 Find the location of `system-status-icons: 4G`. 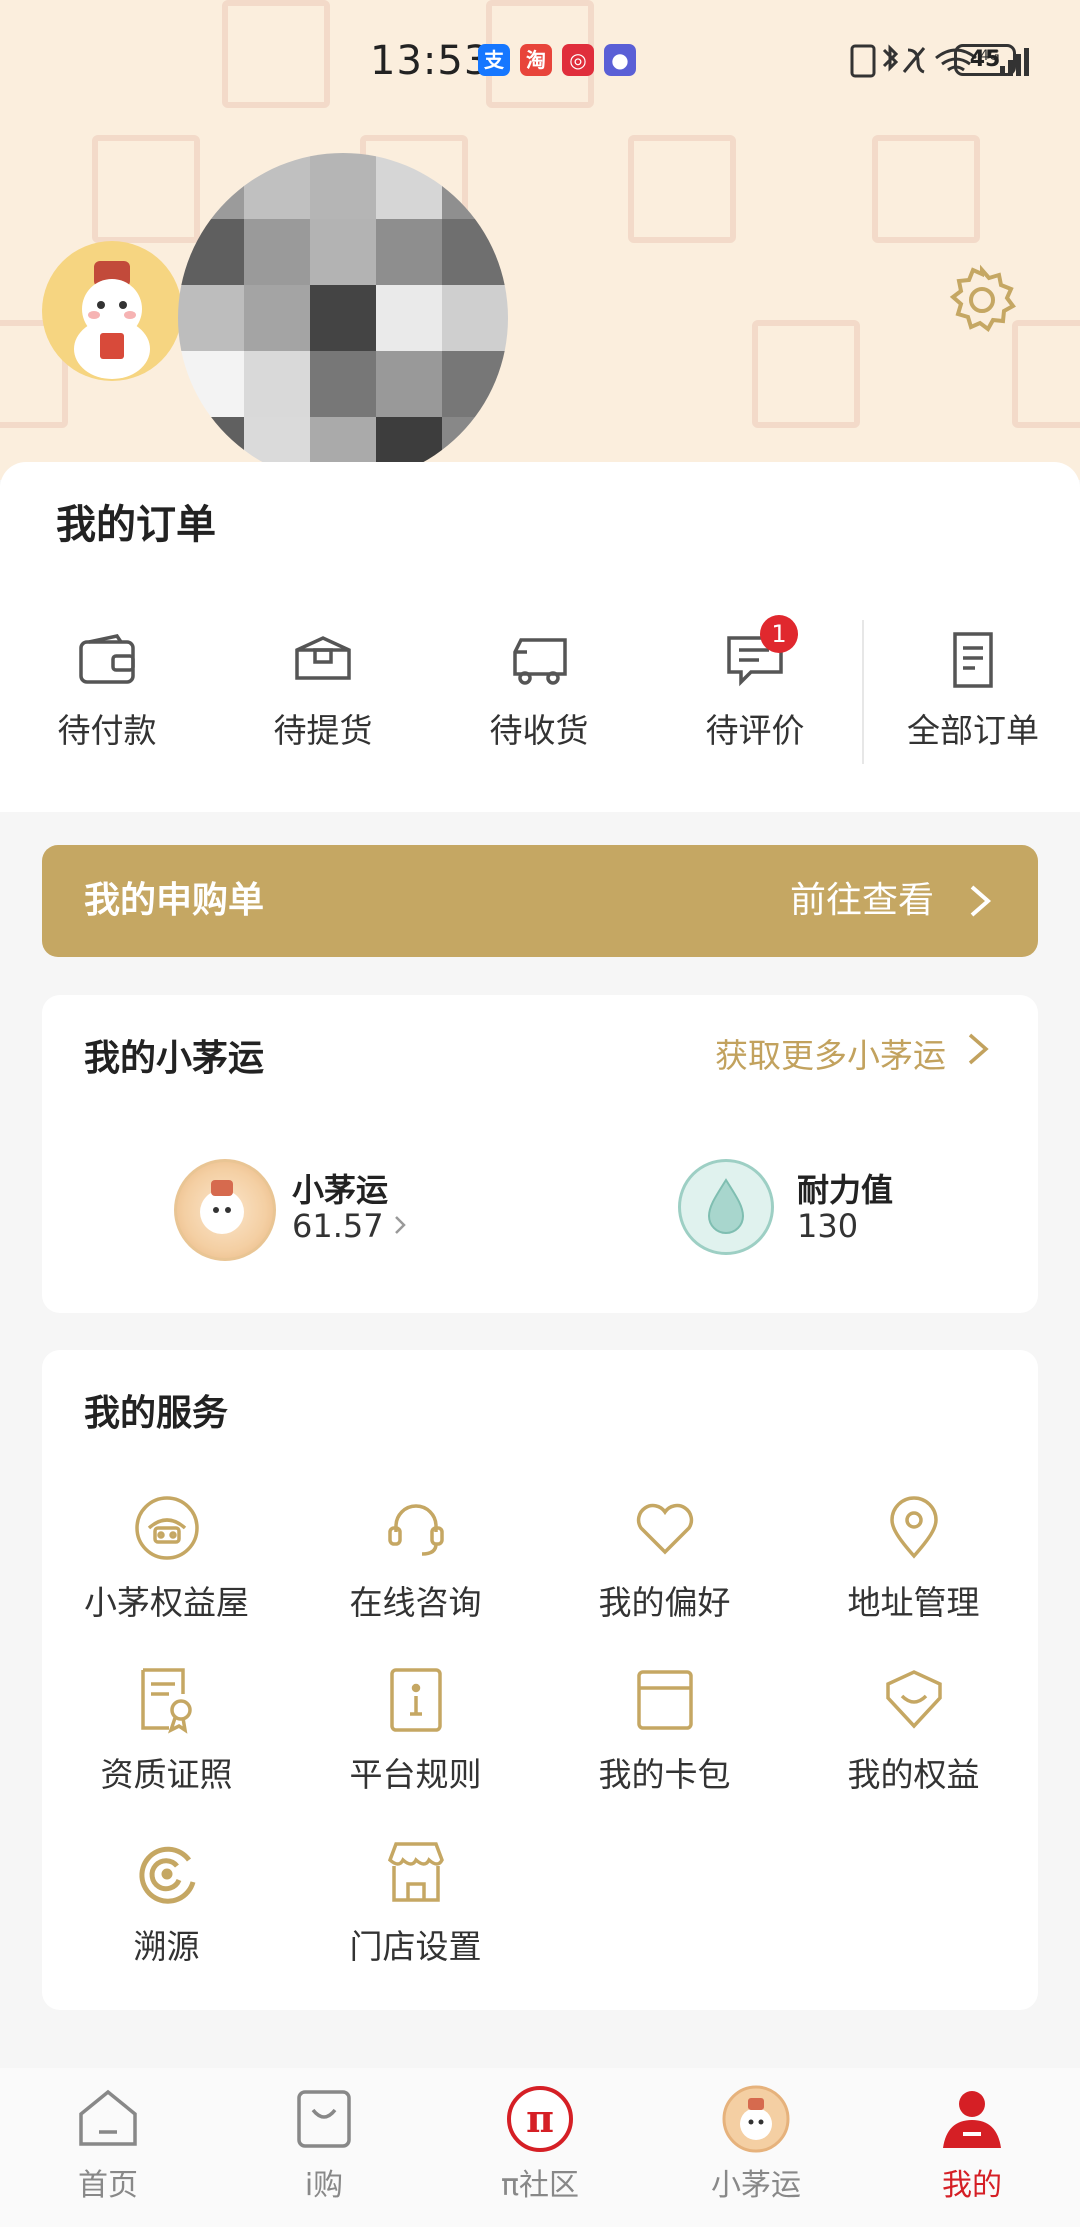

system-status-icons: 4G is located at coordinates (939, 61).